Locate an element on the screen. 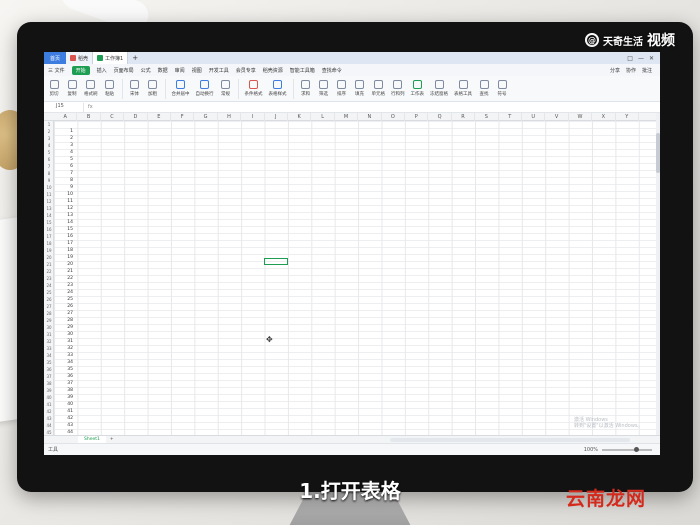 The width and height of the screenshot is (700, 525). filter-button: 筛选 is located at coordinates (324, 88).